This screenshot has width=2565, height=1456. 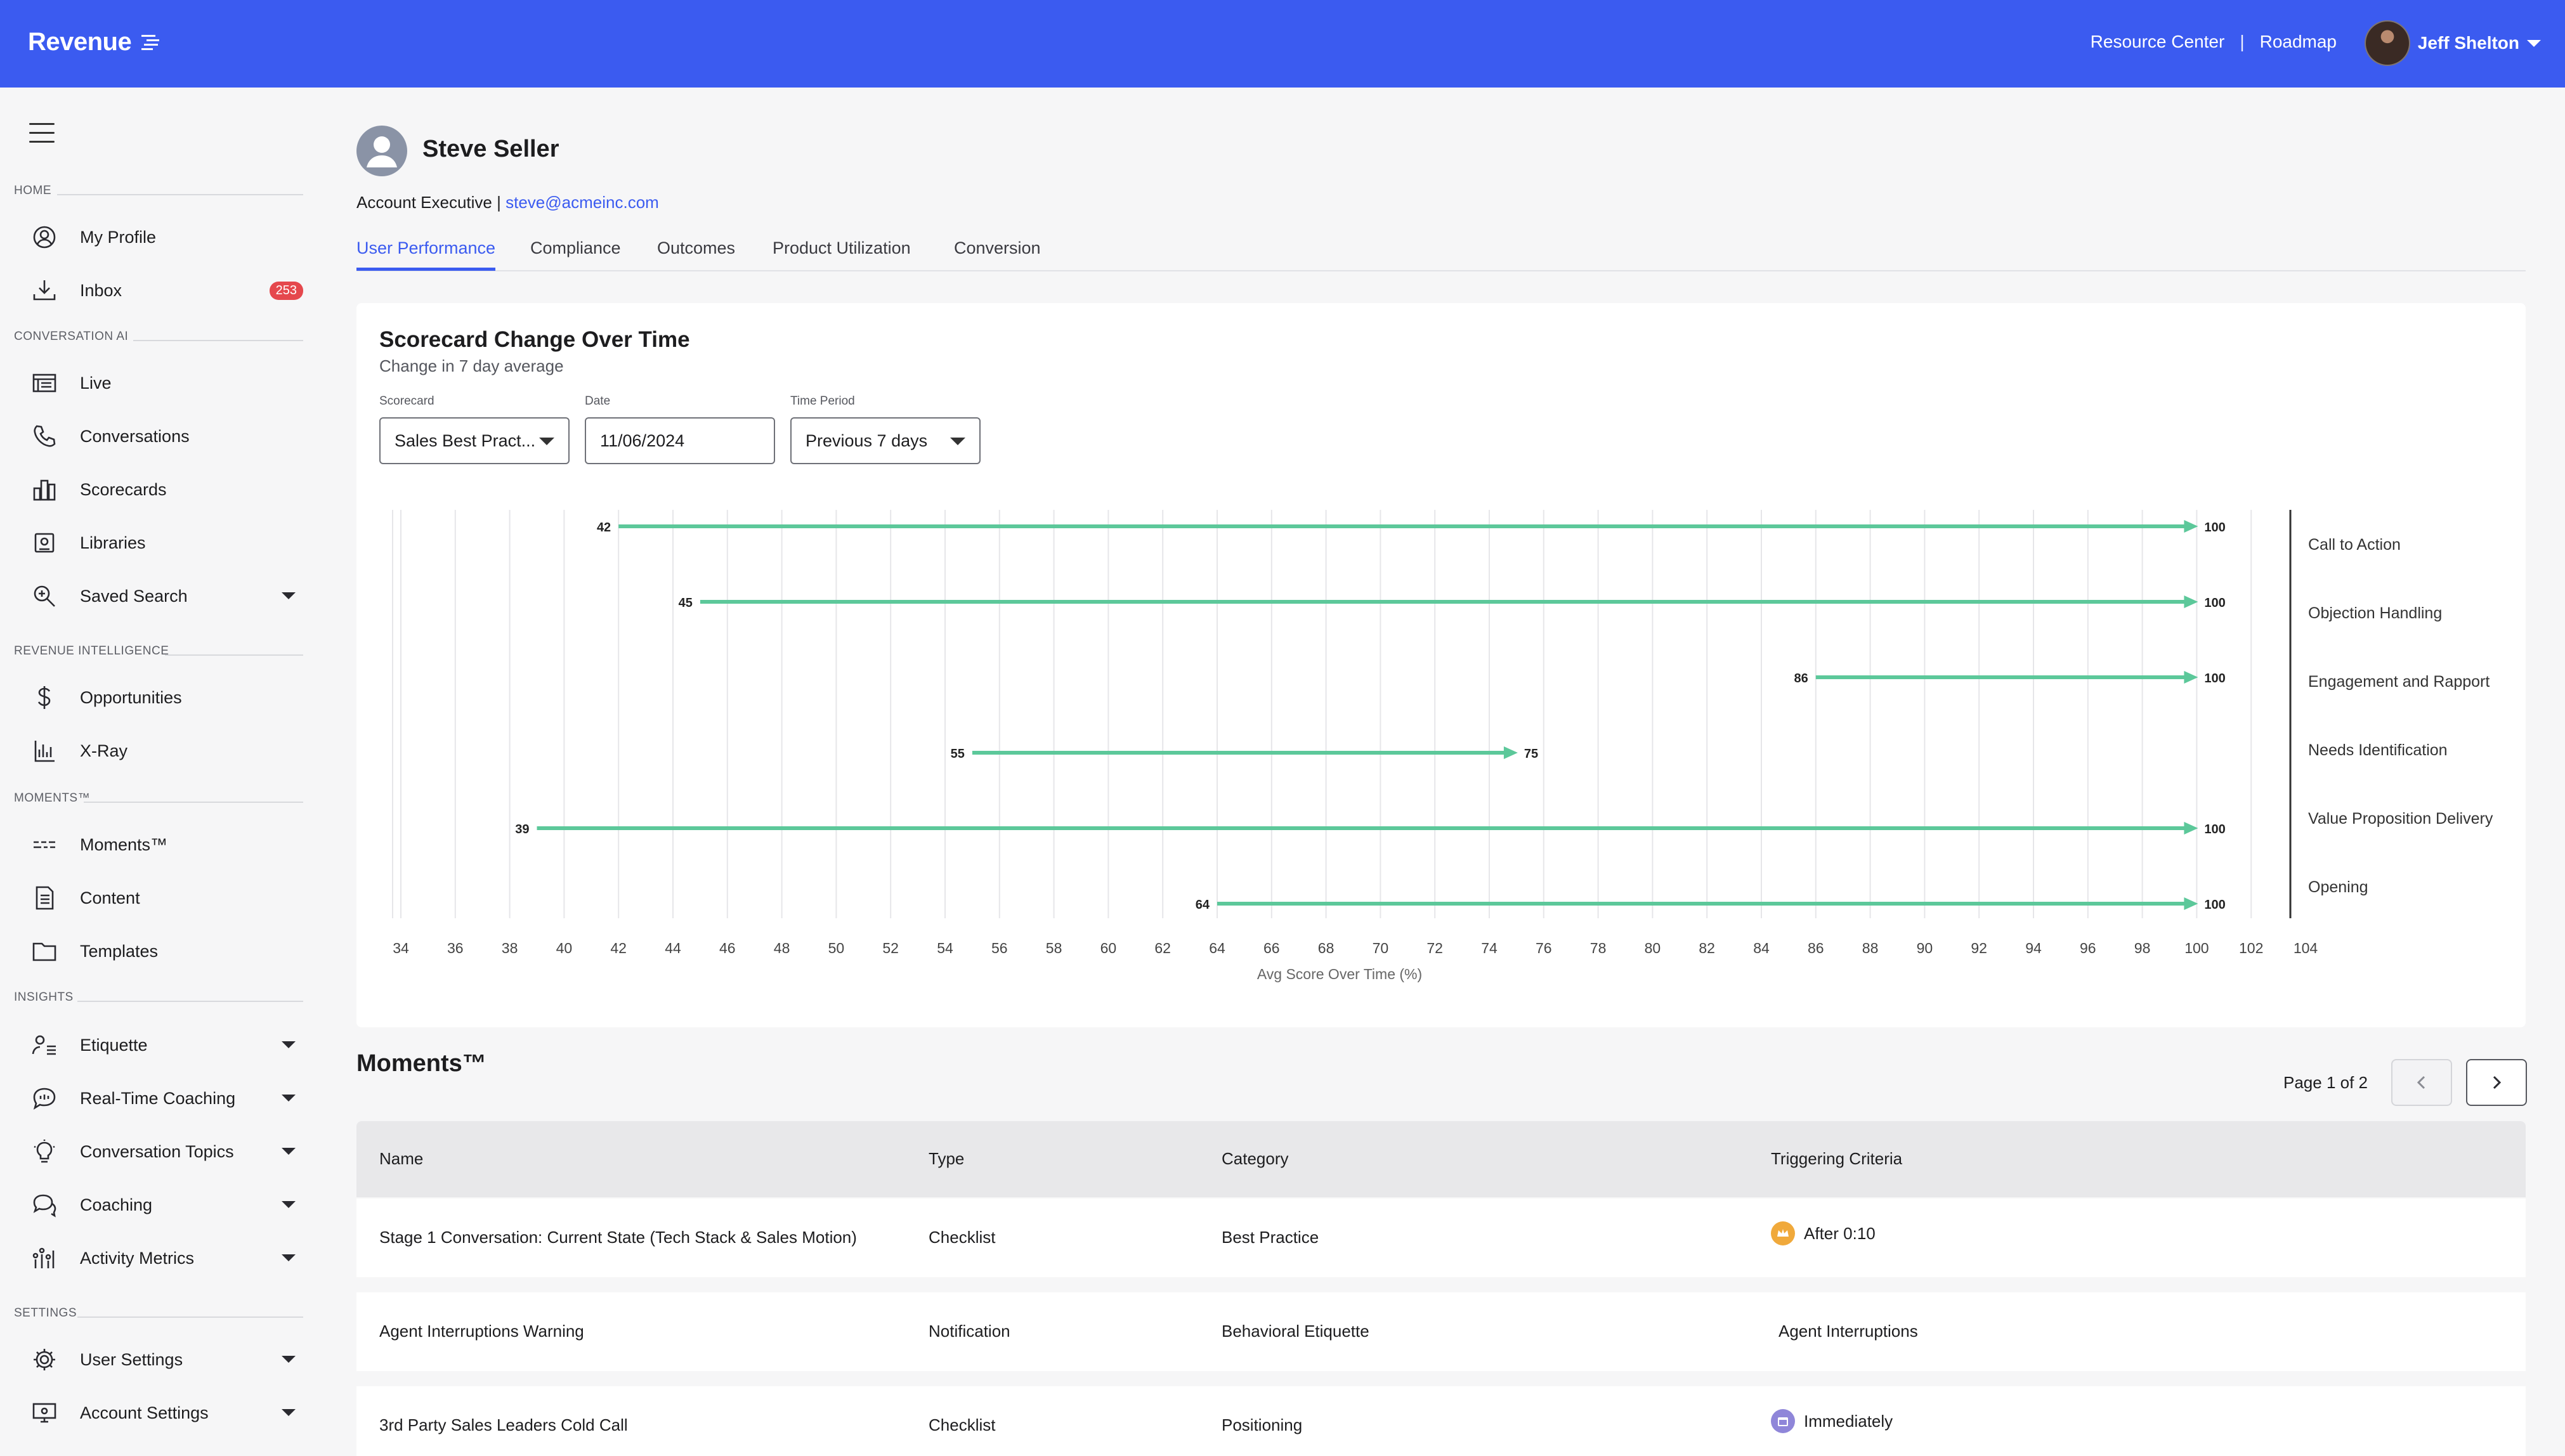 I want to click on moment-name: Agent Interruptions Warning, so click(x=482, y=1331).